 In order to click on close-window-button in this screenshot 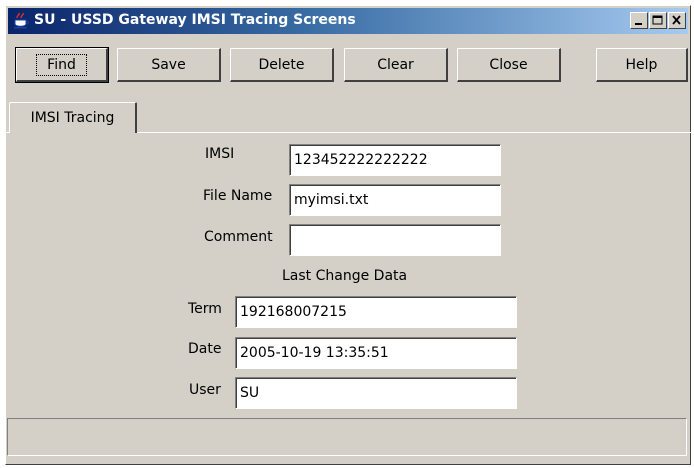, I will do `click(677, 20)`.